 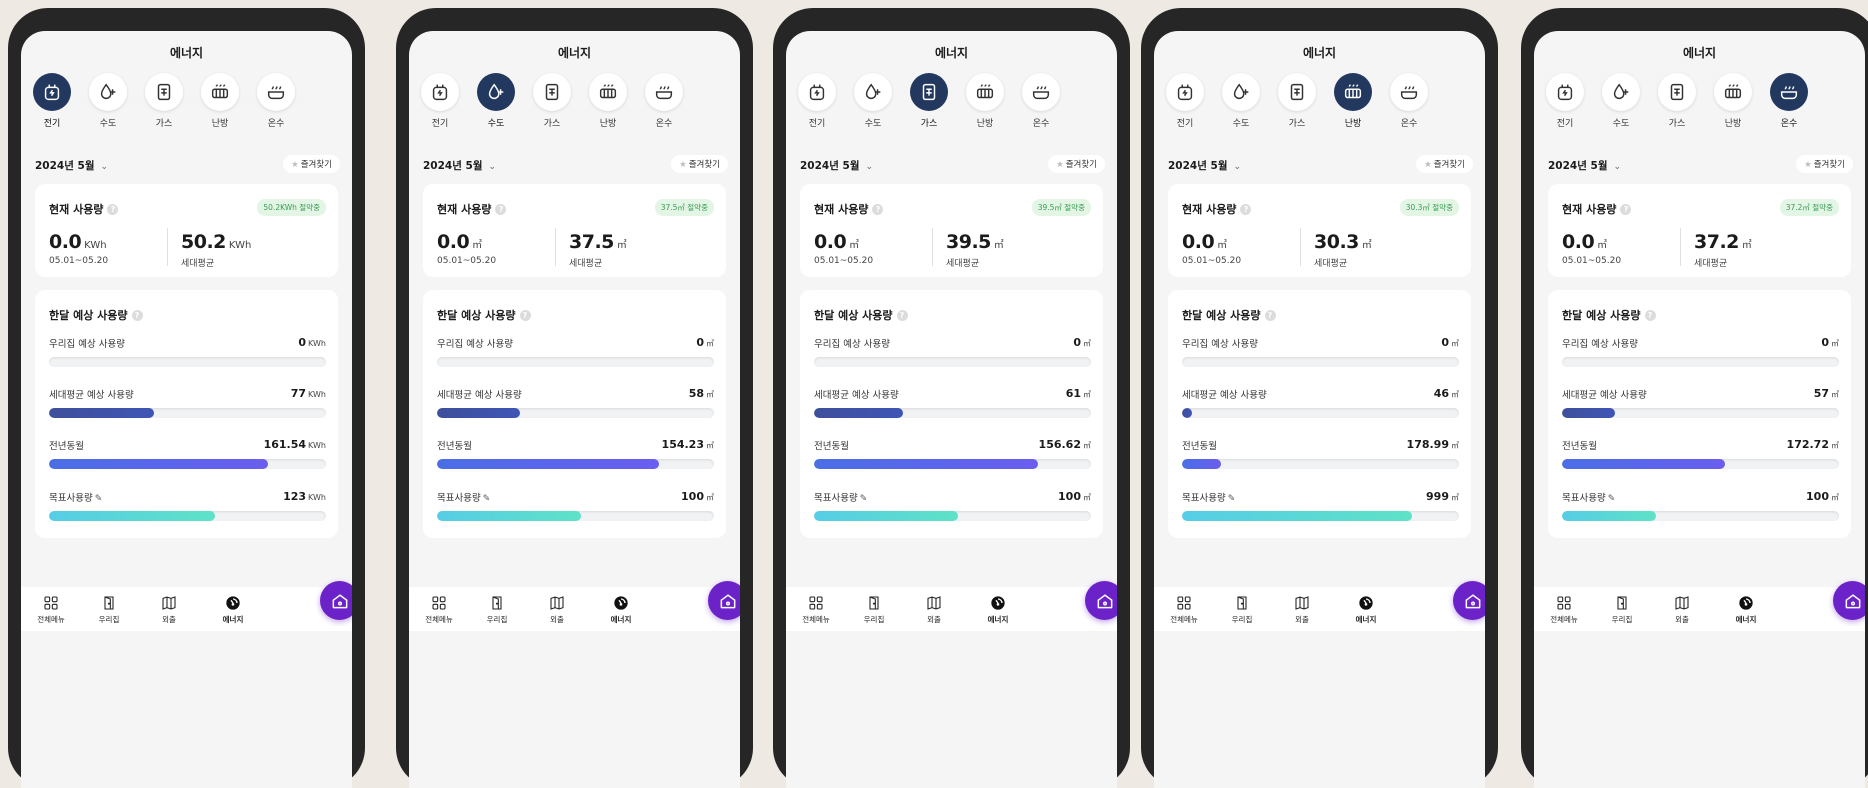 I want to click on current-usage-card: 현재 사용량? 37.5㎥ 절약중 0.0 ㎥ 37.5 ㎥ 05.01~05.20 세대평균, so click(x=574, y=230).